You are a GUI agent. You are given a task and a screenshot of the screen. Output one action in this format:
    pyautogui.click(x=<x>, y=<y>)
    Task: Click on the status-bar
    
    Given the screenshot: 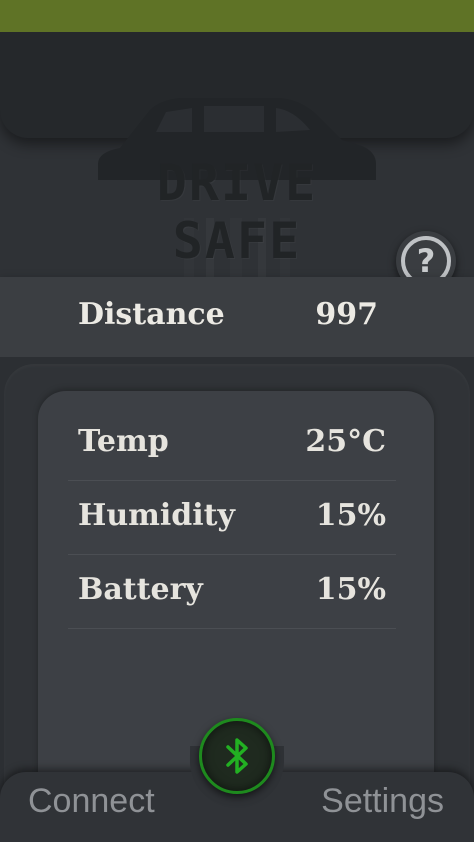 What is the action you would take?
    pyautogui.click(x=237, y=16)
    